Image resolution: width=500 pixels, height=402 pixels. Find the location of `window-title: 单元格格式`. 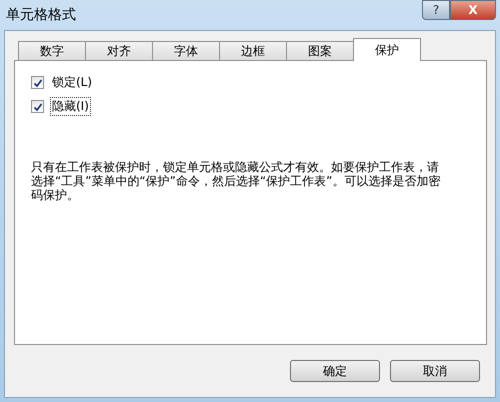

window-title: 单元格格式 is located at coordinates (40, 15).